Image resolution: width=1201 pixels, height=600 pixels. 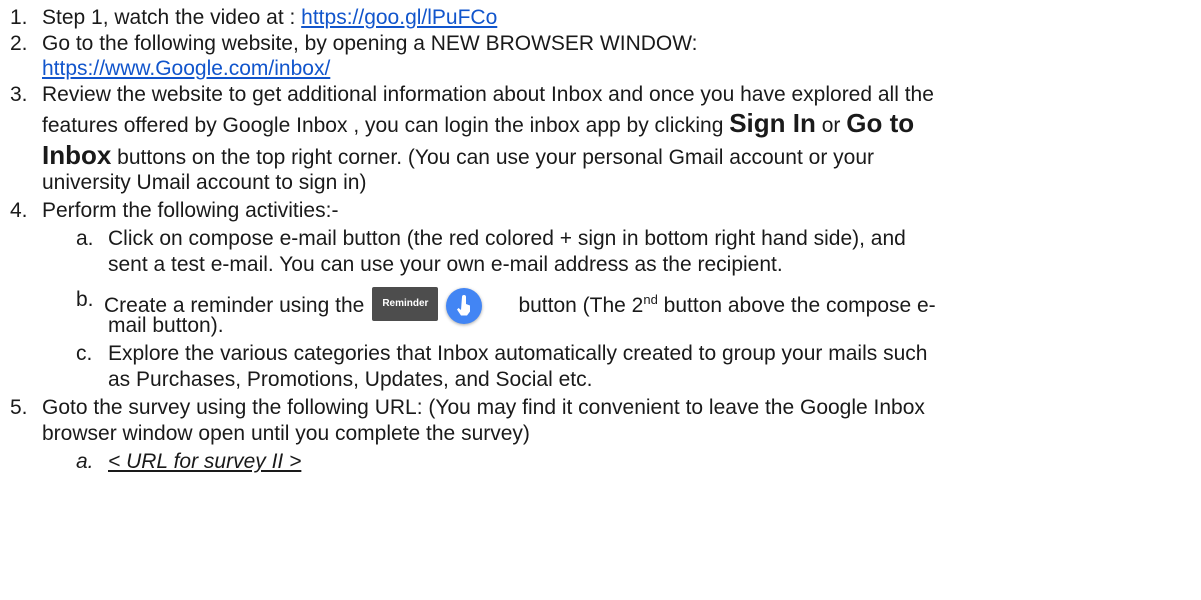 I want to click on subitem-text: button above the compose e-, so click(x=796, y=305).